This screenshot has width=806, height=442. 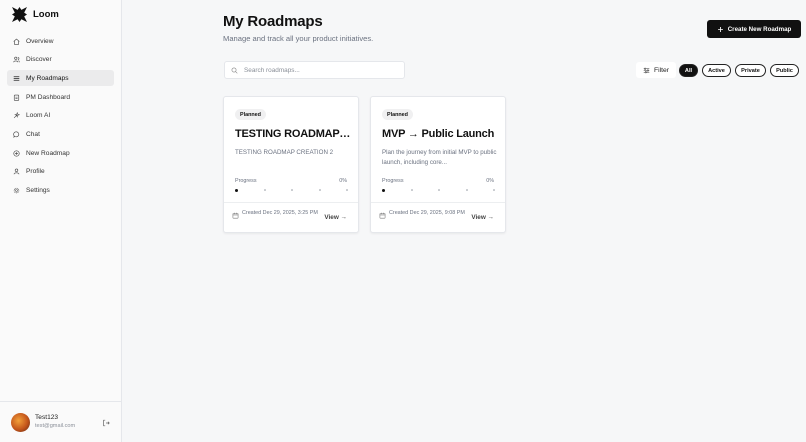 What do you see at coordinates (294, 134) in the screenshot?
I see `roadmap-title: TESTING ROADMAP CREATION 2` at bounding box center [294, 134].